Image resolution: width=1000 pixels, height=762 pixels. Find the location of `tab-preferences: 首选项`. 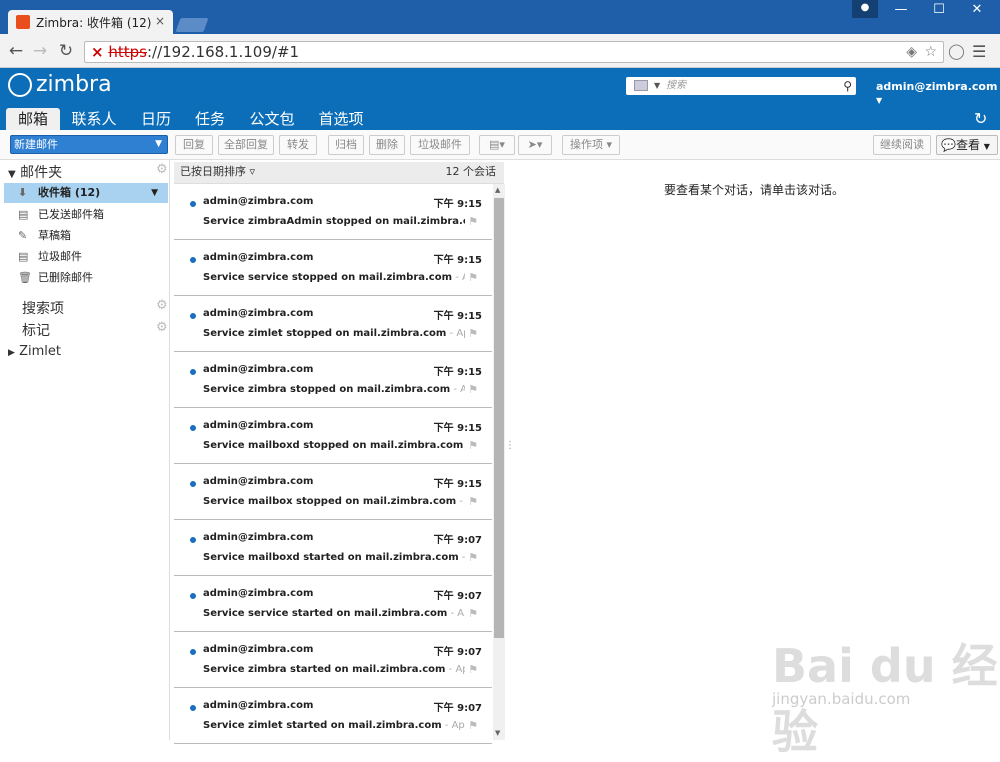

tab-preferences: 首选项 is located at coordinates (341, 119).